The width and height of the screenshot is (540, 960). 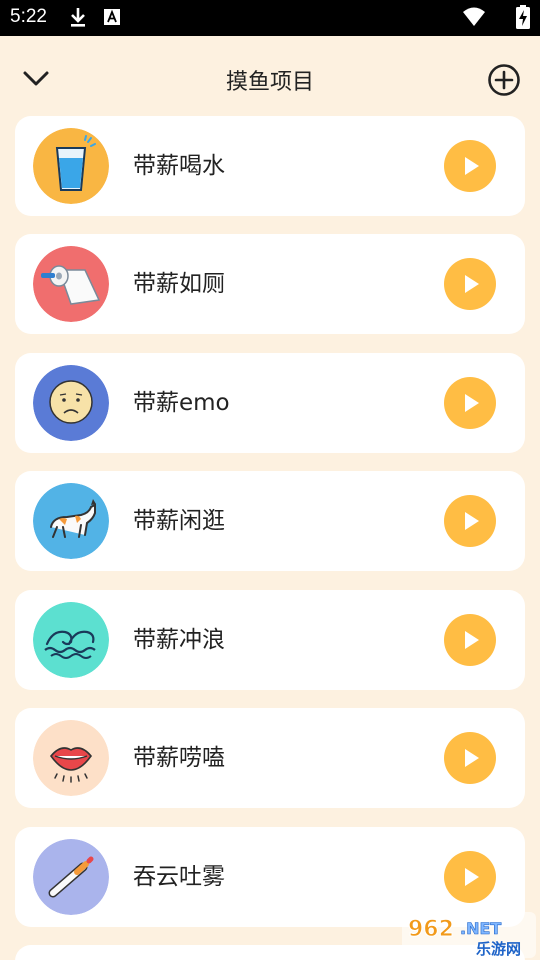 What do you see at coordinates (270, 521) in the screenshot?
I see `list-item: 带薪闲逛` at bounding box center [270, 521].